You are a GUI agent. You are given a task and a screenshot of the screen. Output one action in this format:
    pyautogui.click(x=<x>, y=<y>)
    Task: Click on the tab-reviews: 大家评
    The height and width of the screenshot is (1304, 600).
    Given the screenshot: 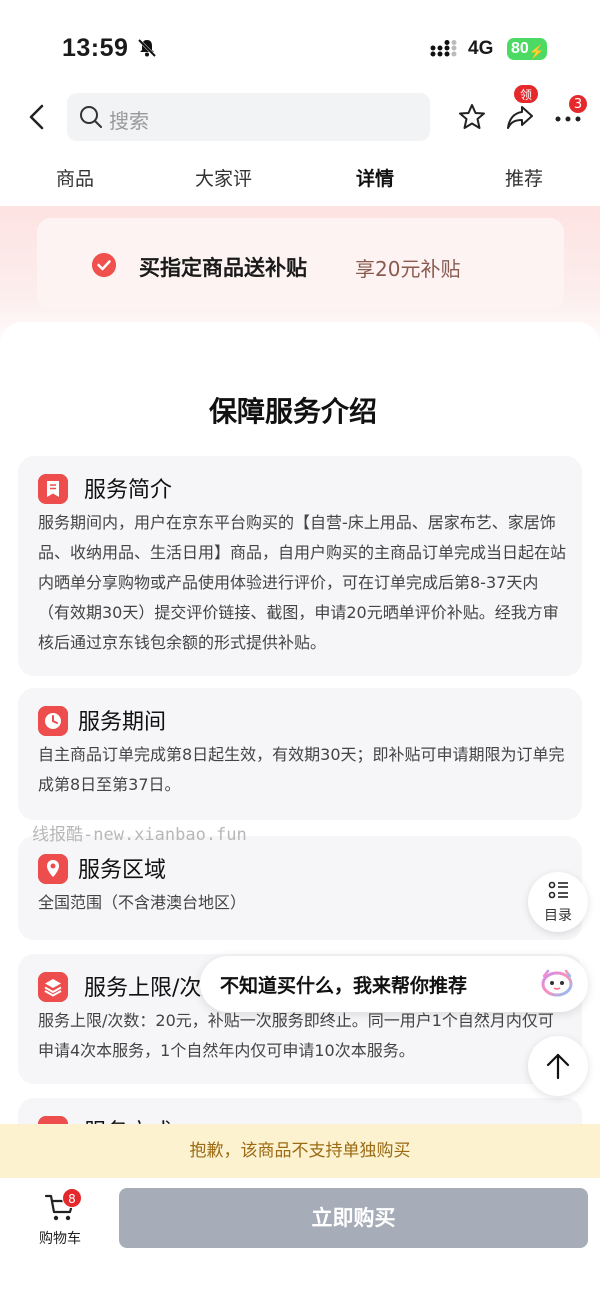 What is the action you would take?
    pyautogui.click(x=223, y=177)
    